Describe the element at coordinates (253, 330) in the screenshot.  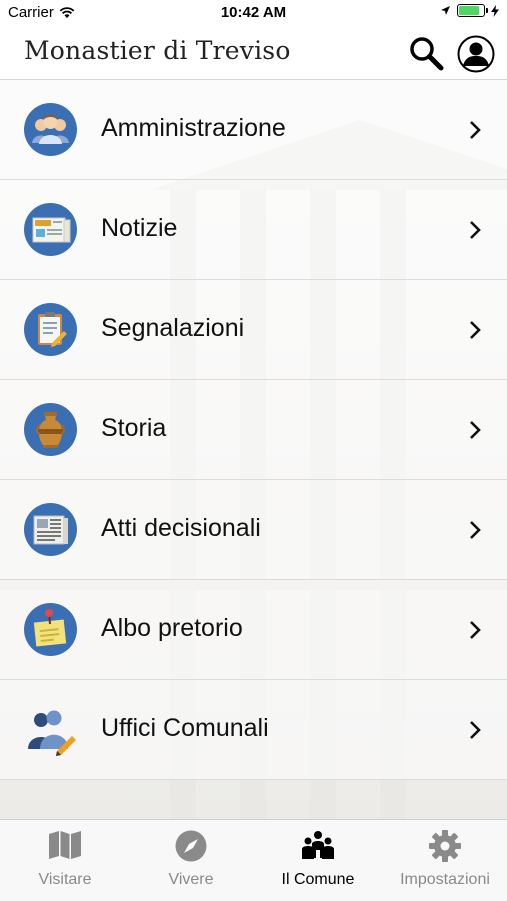
I see `menu-item-segnalazioni: Segnalazioni` at that location.